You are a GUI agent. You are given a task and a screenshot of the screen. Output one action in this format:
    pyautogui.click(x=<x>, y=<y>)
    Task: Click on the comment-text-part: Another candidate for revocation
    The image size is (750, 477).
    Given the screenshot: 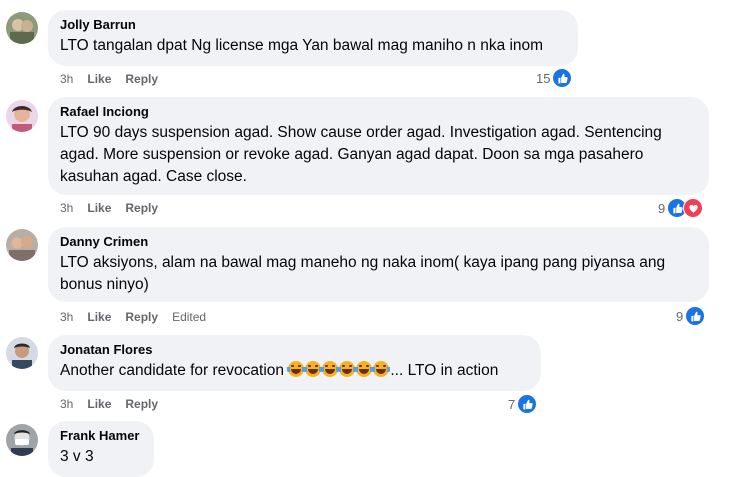 What is the action you would take?
    pyautogui.click(x=174, y=370)
    